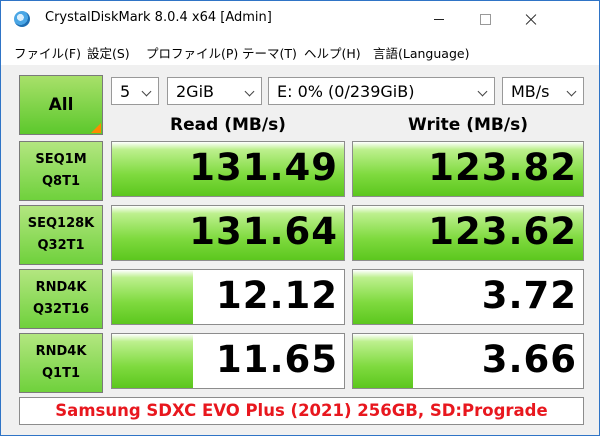 This screenshot has height=436, width=600. Describe the element at coordinates (96, 128) in the screenshot. I see `corner-indicator-icon` at that location.